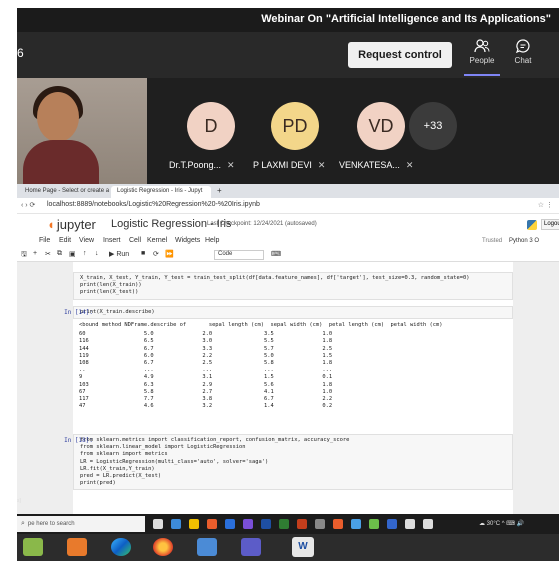 The image size is (559, 561). I want to click on menu-cell: Cell, so click(135, 240).